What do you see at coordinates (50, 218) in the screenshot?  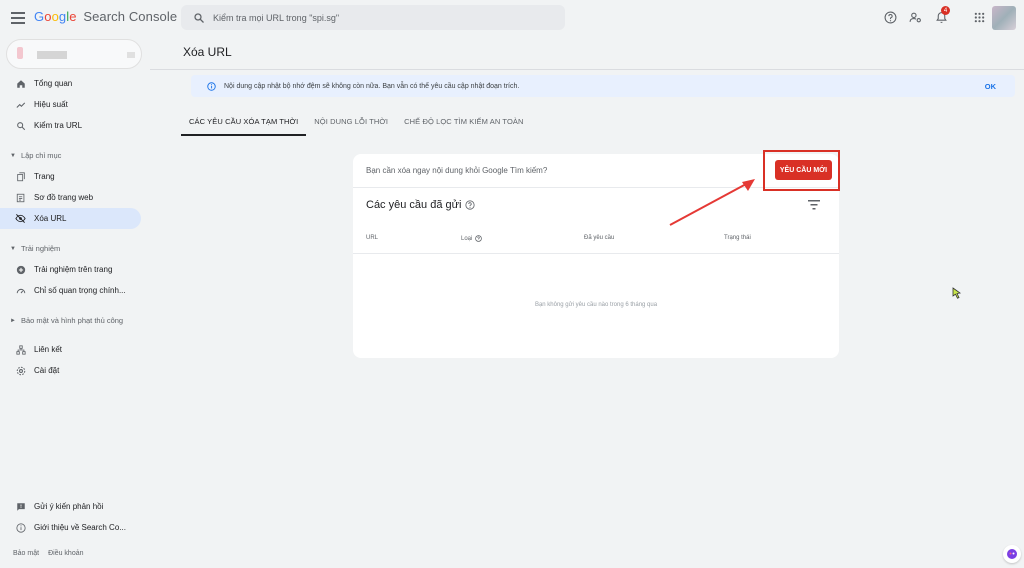 I see `sidebar-item-label: Xóa URL` at bounding box center [50, 218].